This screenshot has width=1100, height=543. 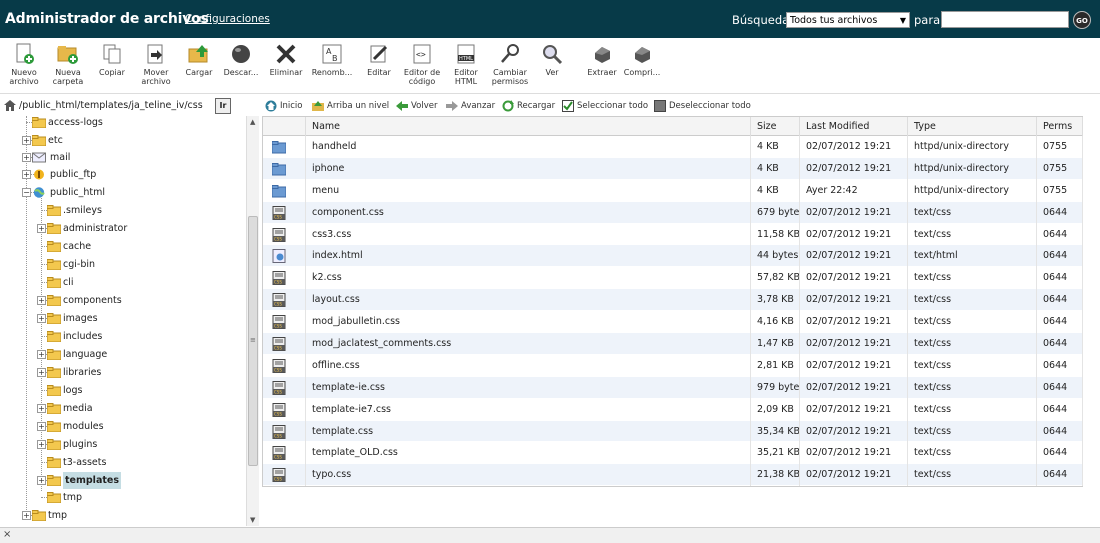 What do you see at coordinates (120, 246) in the screenshot?
I see `tree-item-cache: cache` at bounding box center [120, 246].